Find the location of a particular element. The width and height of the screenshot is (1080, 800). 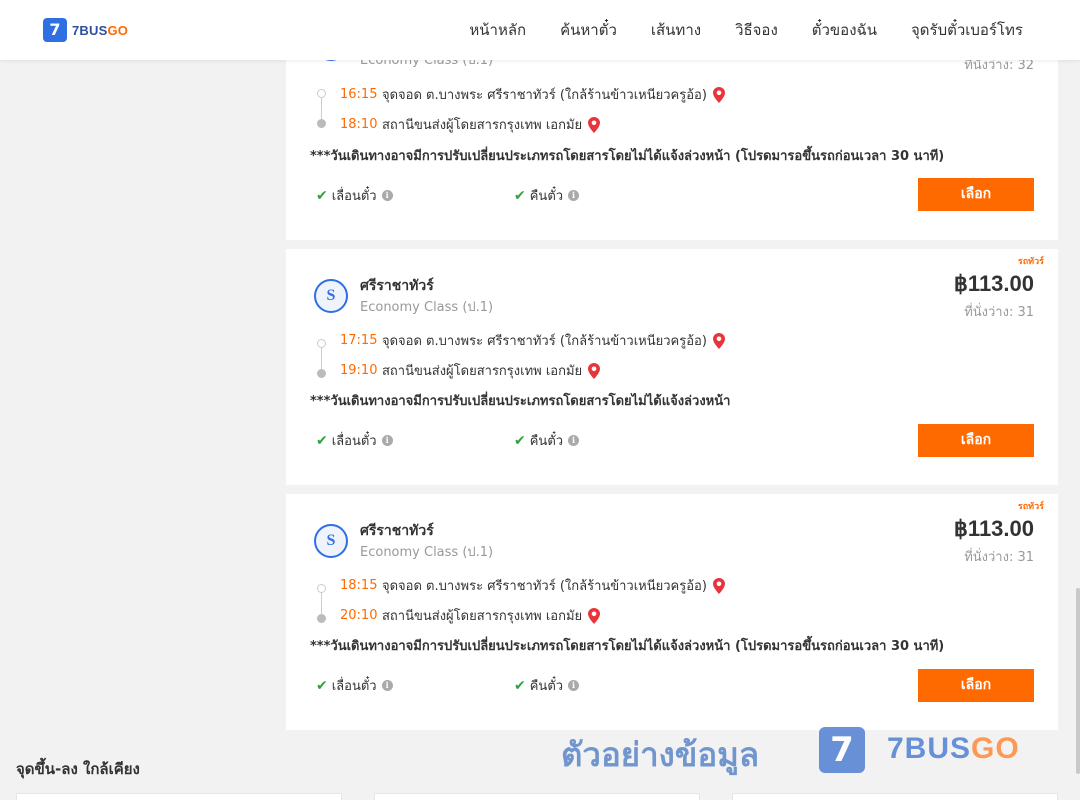

watermark-brand: 7BUSGO is located at coordinates (953, 748).